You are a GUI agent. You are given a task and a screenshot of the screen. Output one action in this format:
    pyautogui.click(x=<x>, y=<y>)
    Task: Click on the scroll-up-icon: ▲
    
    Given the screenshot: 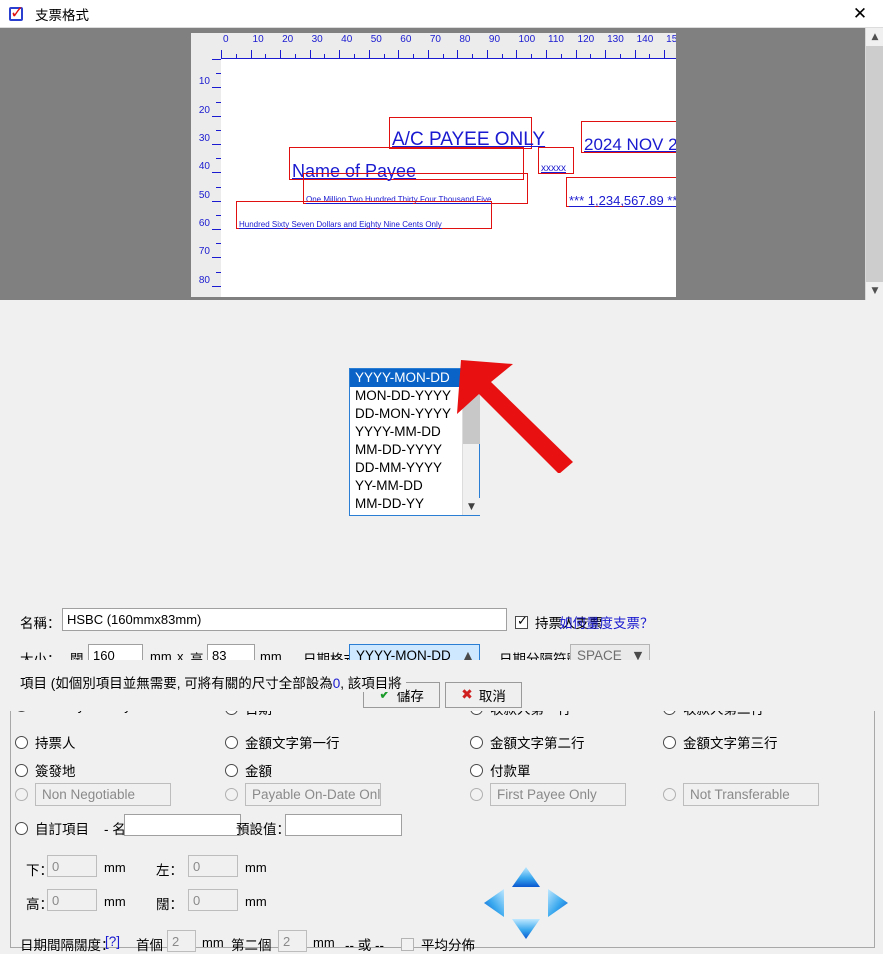 What is the action you would take?
    pyautogui.click(x=874, y=37)
    